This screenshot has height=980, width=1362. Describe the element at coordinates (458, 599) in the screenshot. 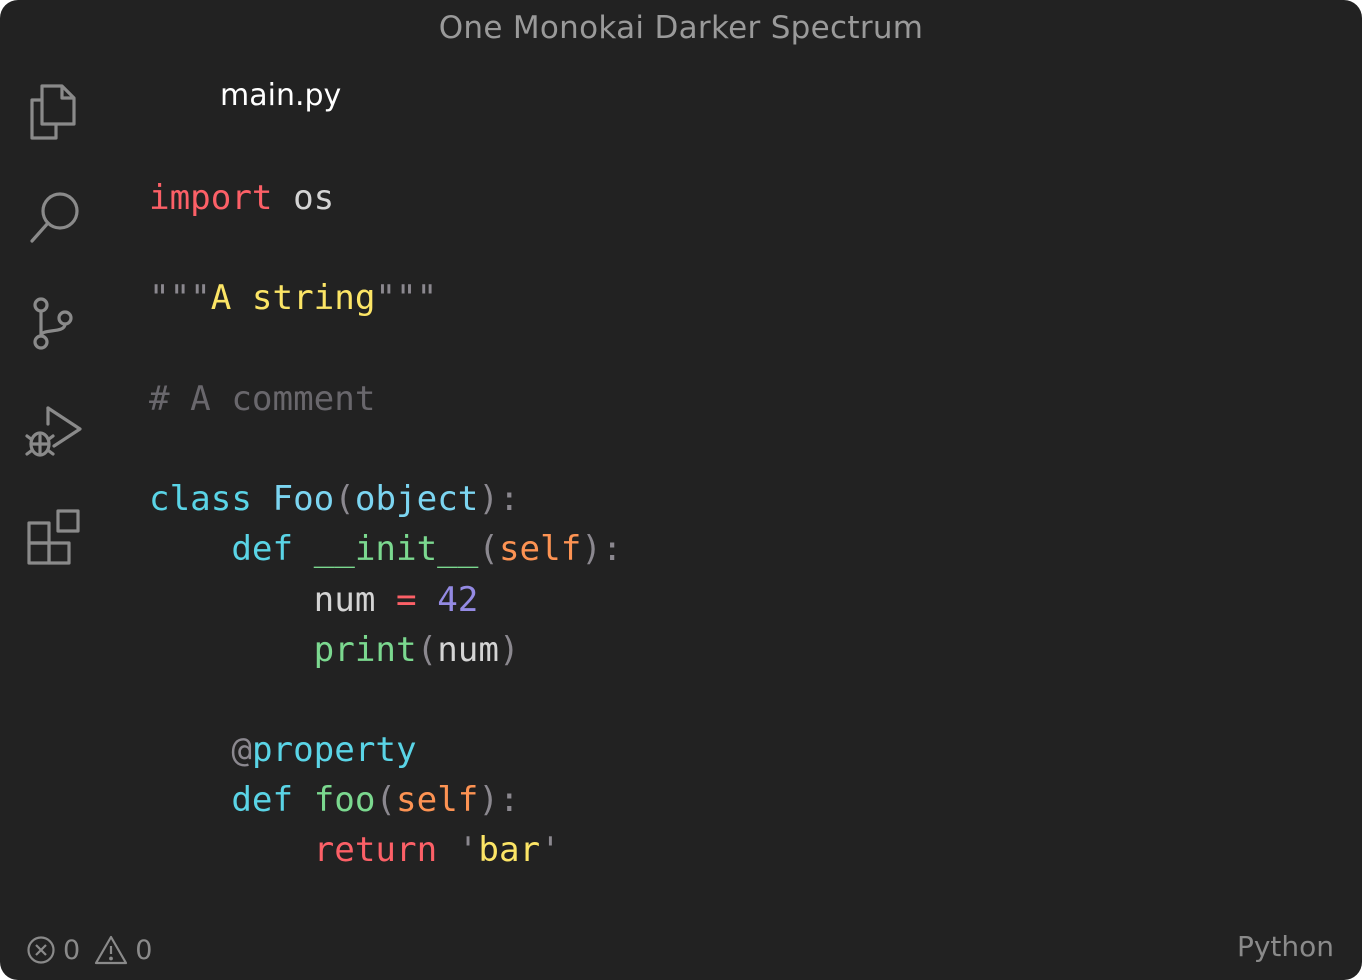

I see `code-token: 42` at that location.